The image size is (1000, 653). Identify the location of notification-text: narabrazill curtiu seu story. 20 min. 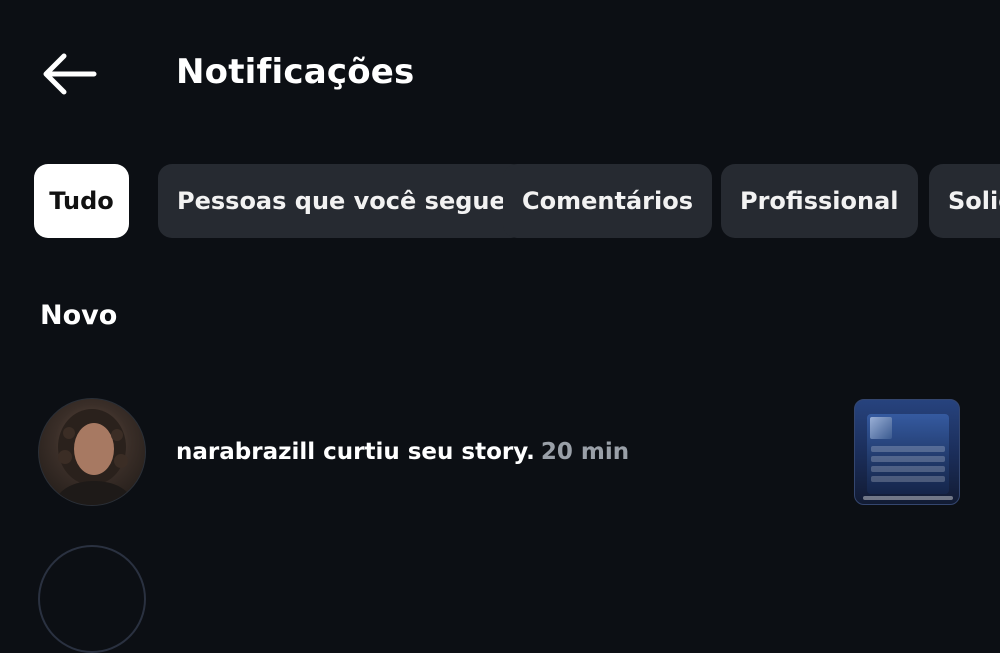
(402, 452).